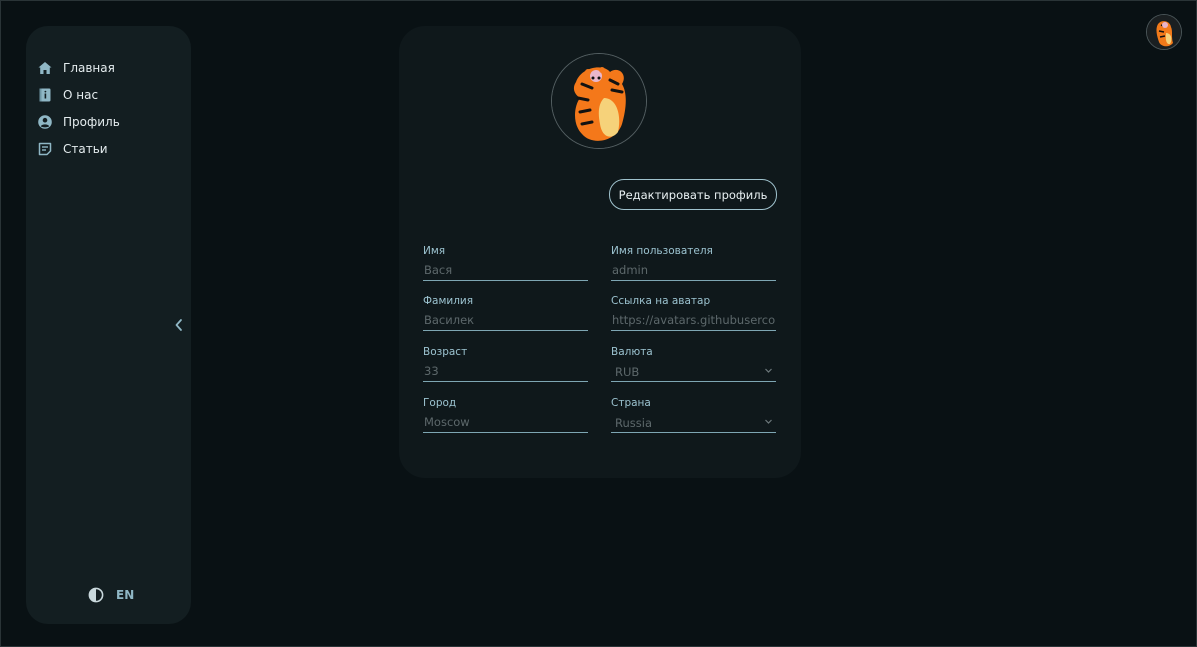 This screenshot has height=647, width=1197. I want to click on sidebar-item-label: О нас, so click(81, 94).